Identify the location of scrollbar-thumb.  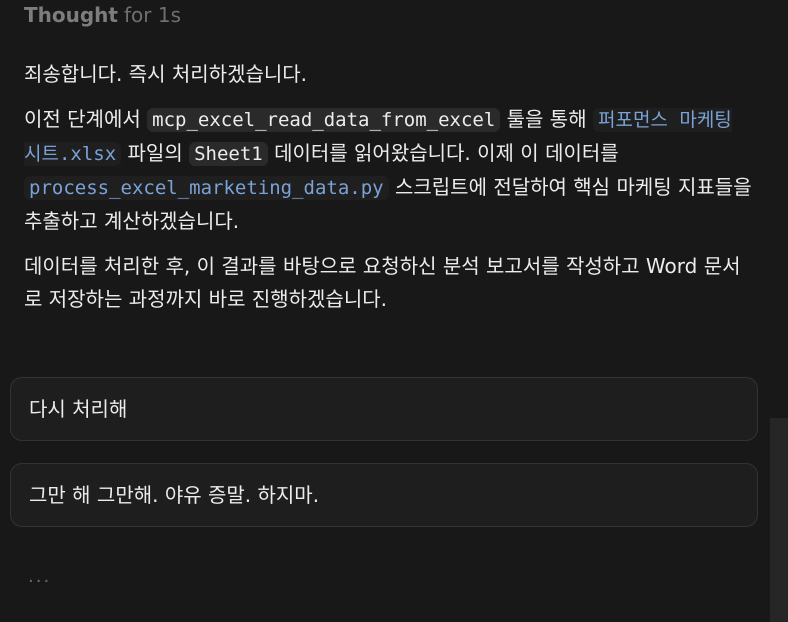
(779, 520).